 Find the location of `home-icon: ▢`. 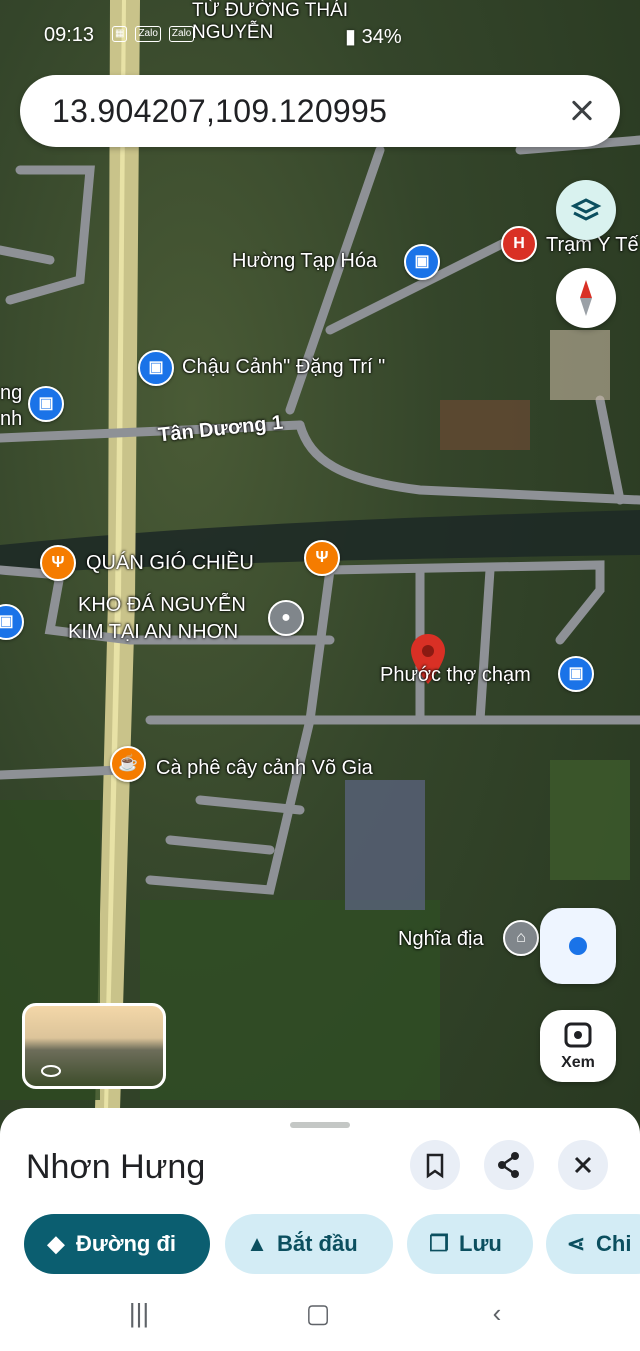

home-icon: ▢ is located at coordinates (318, 1313).